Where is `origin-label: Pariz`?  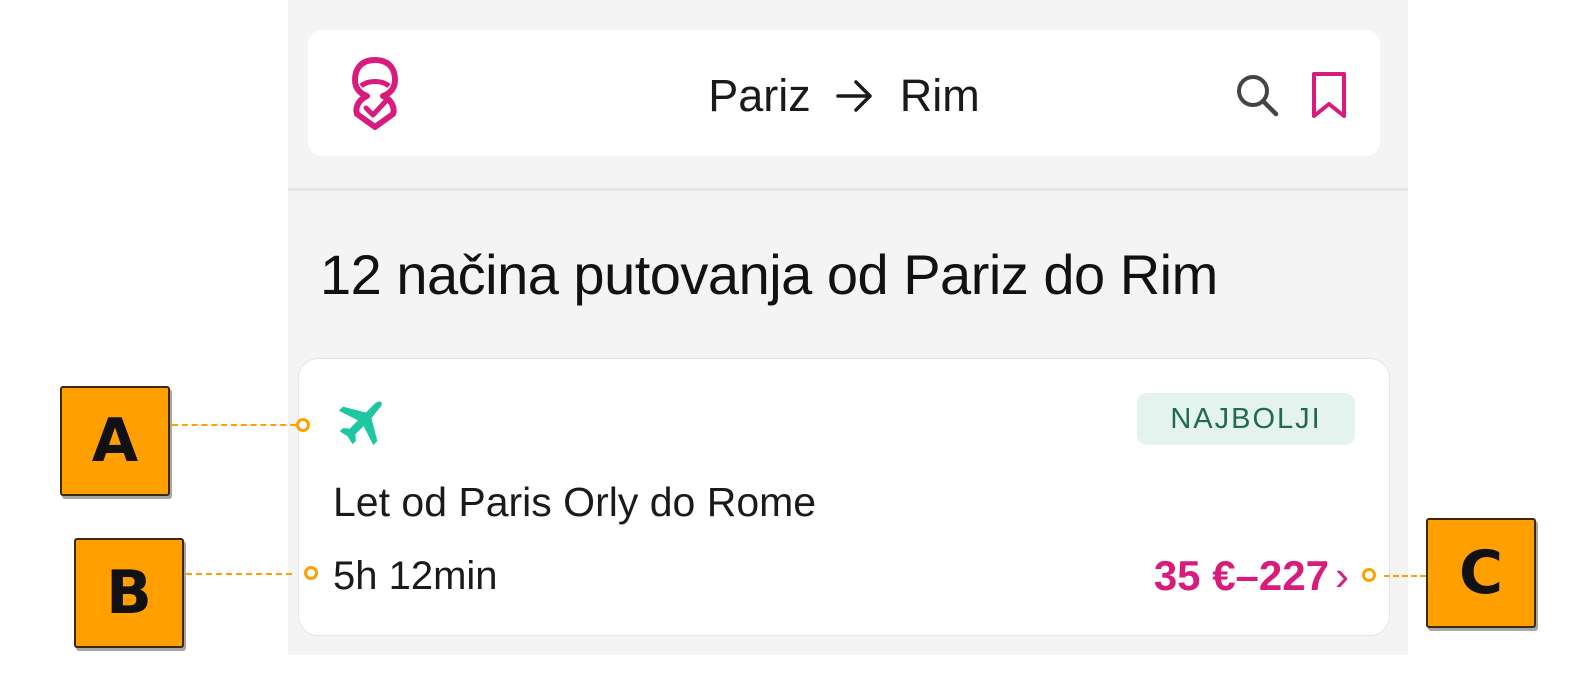
origin-label: Pariz is located at coordinates (759, 96).